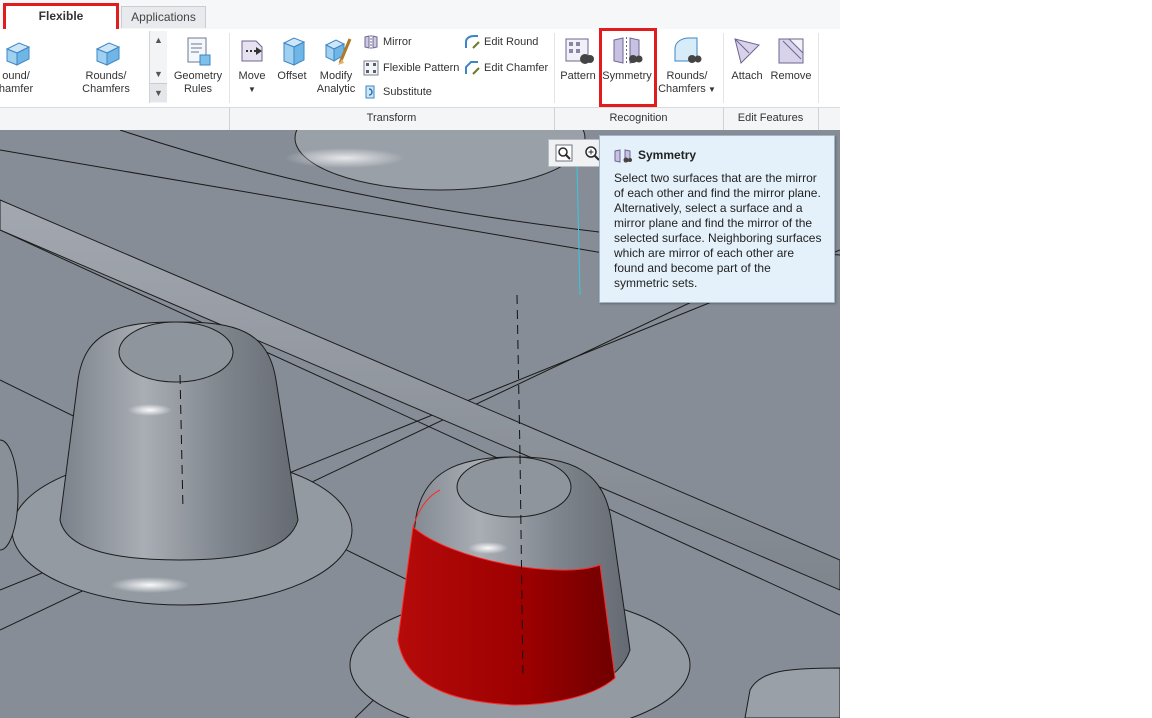  I want to click on ribbon-tab-bar: Flexible Modeling Applications, so click(420, 22).